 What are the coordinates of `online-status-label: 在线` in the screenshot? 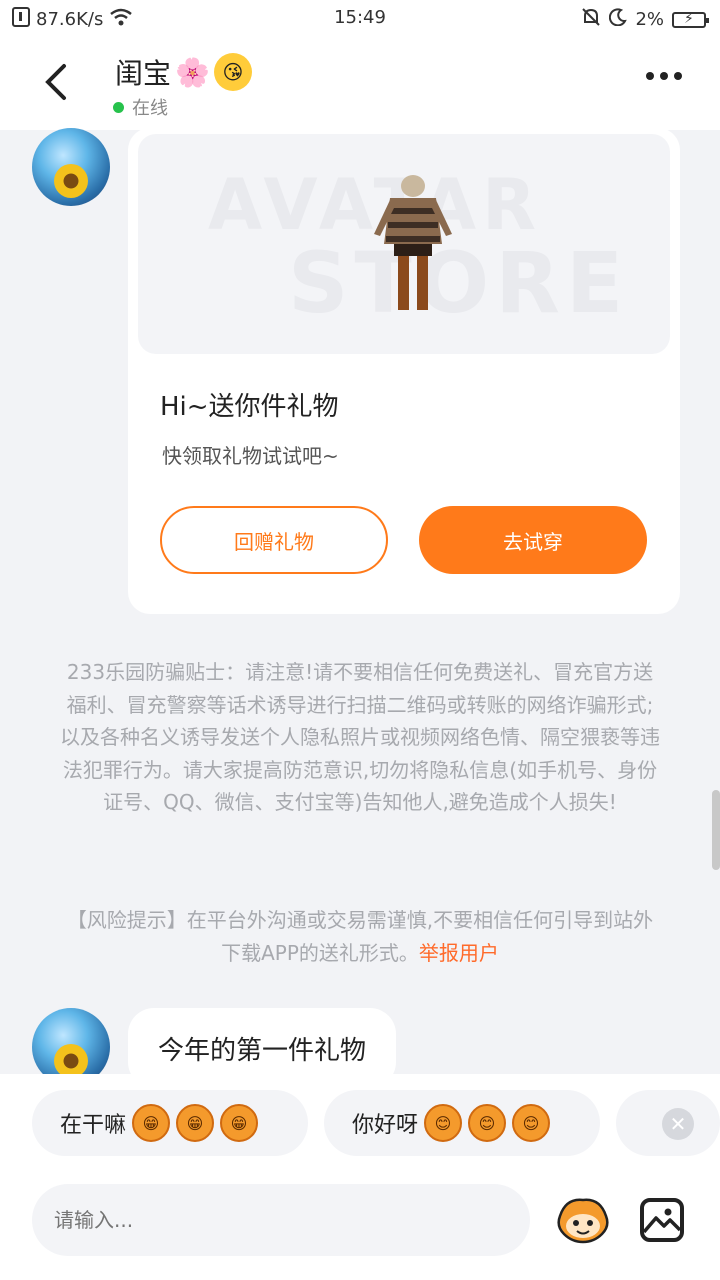 It's located at (150, 108).